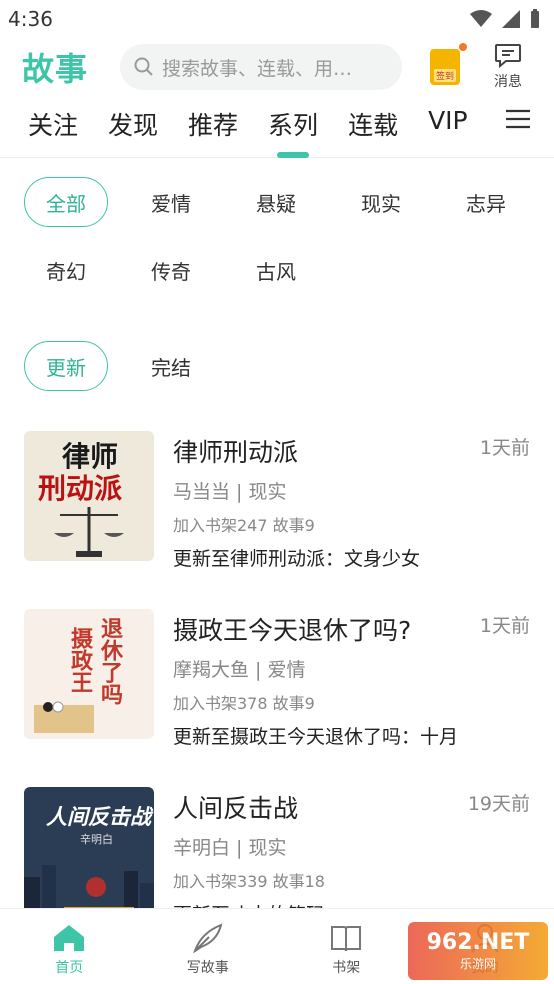 The height and width of the screenshot is (984, 554). What do you see at coordinates (373, 127) in the screenshot?
I see `tab-serial: 连载` at bounding box center [373, 127].